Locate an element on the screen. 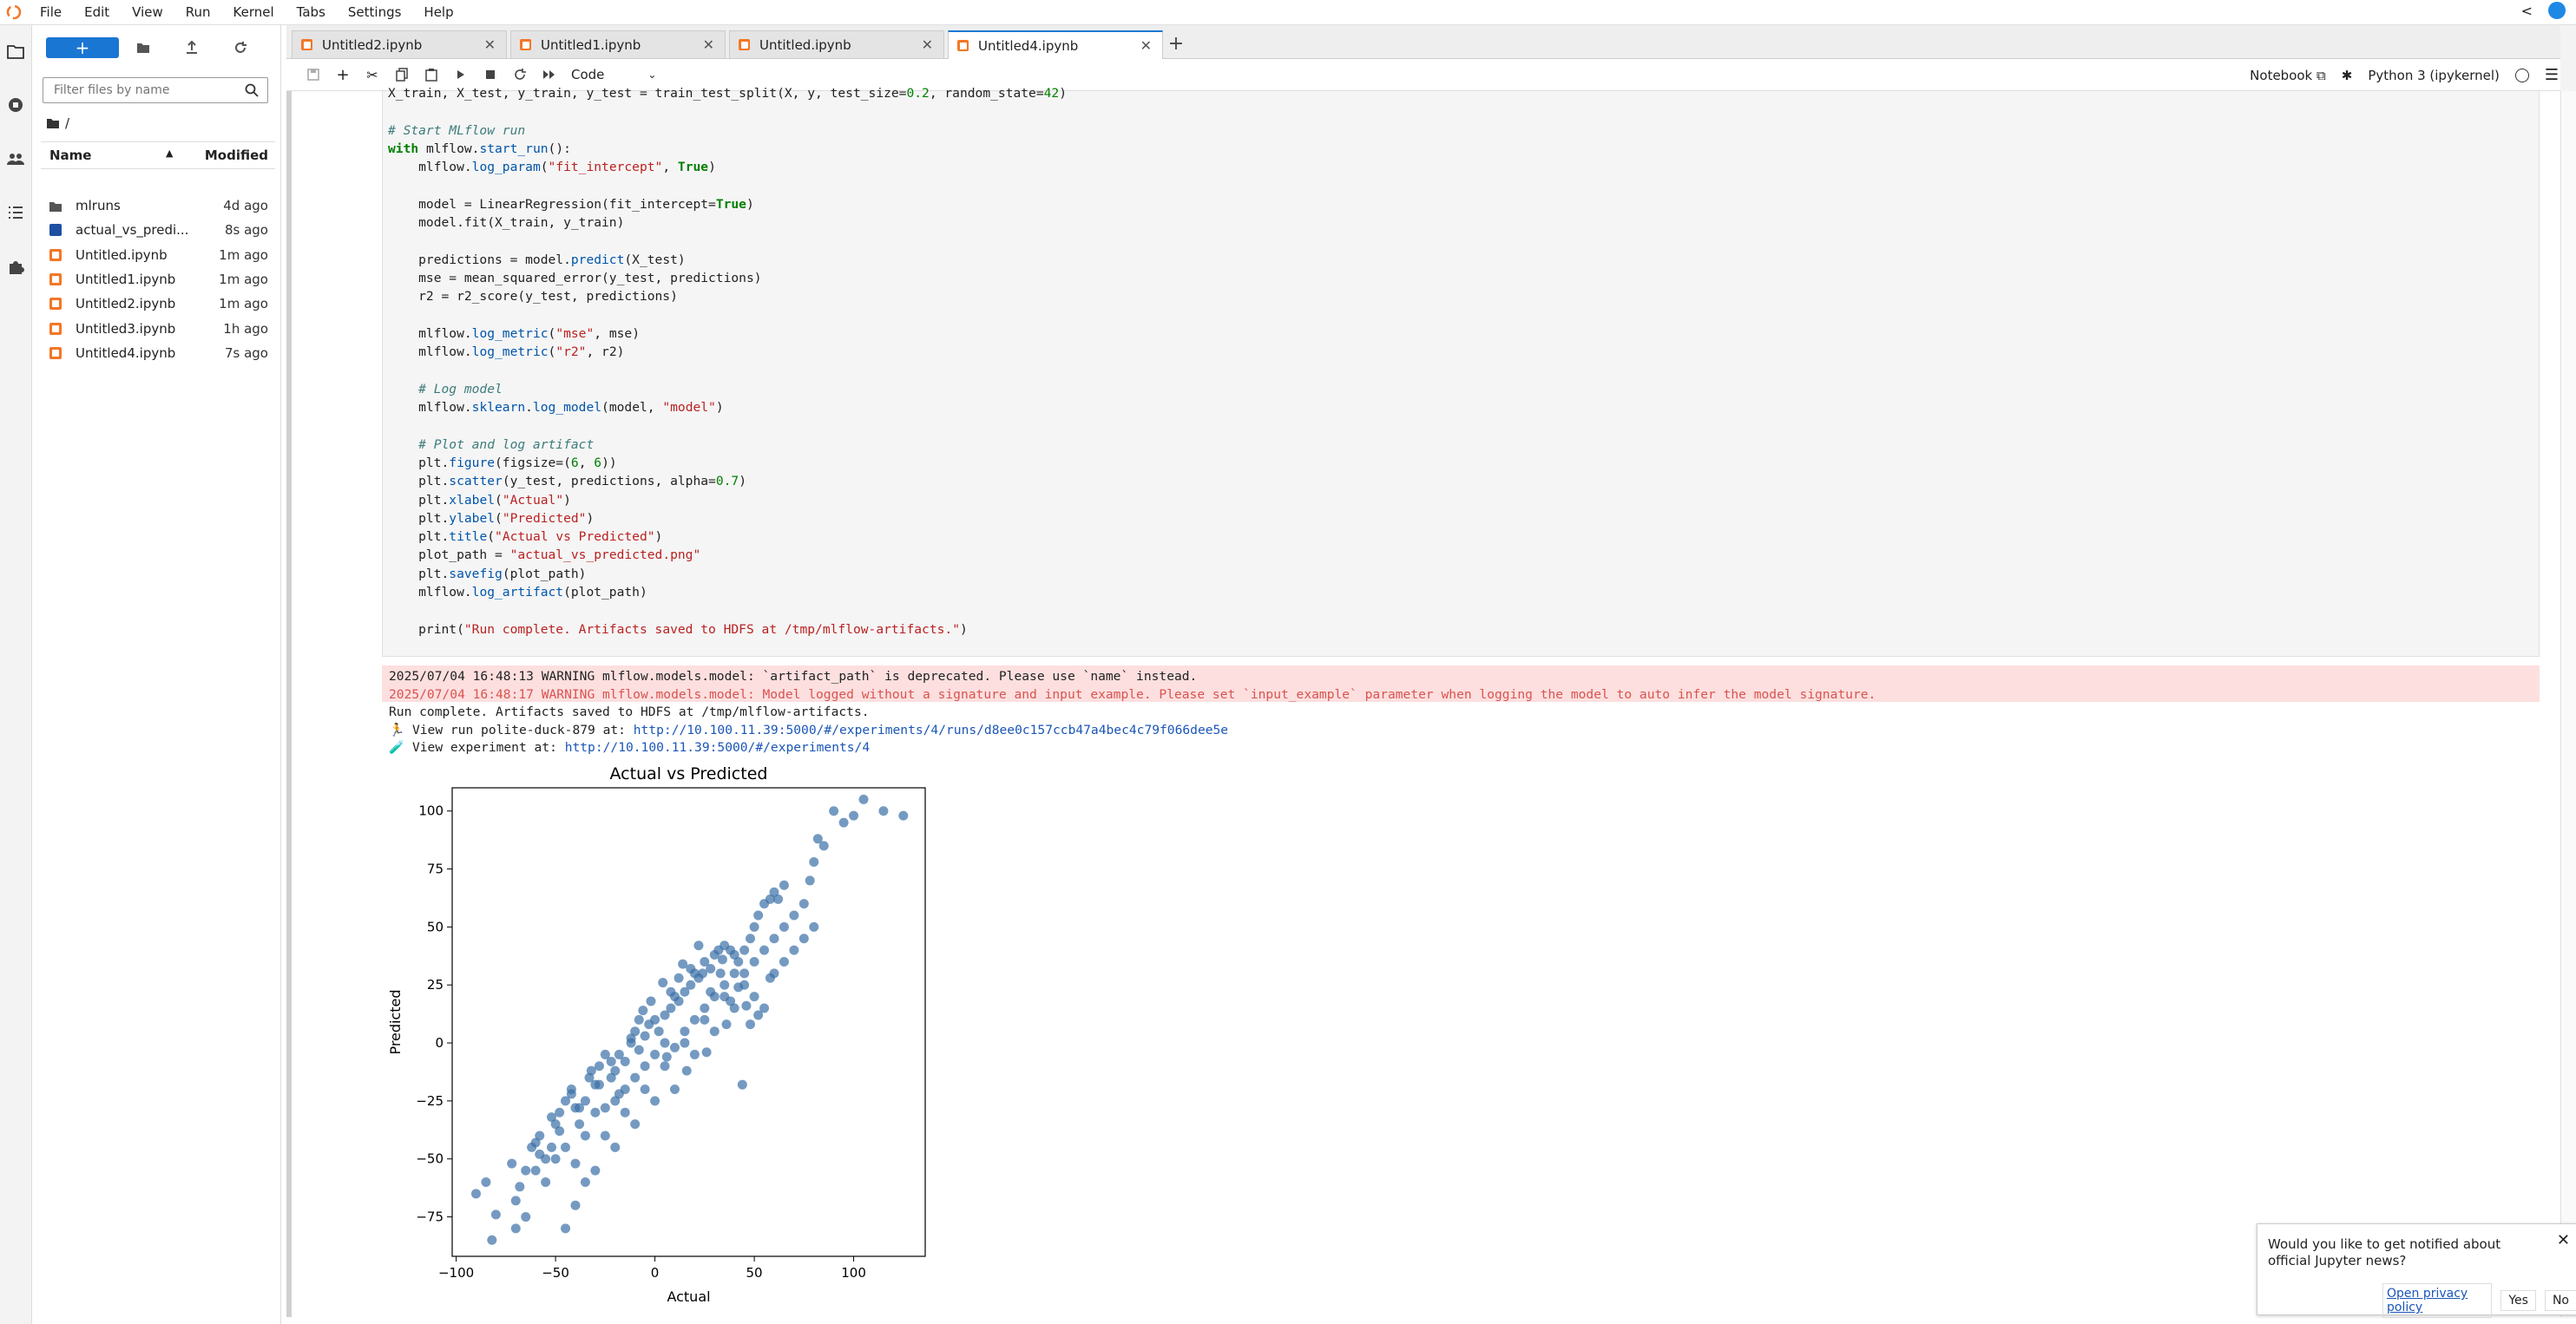 This screenshot has height=1324, width=2576. close-icon: ✕ is located at coordinates (2563, 1240).